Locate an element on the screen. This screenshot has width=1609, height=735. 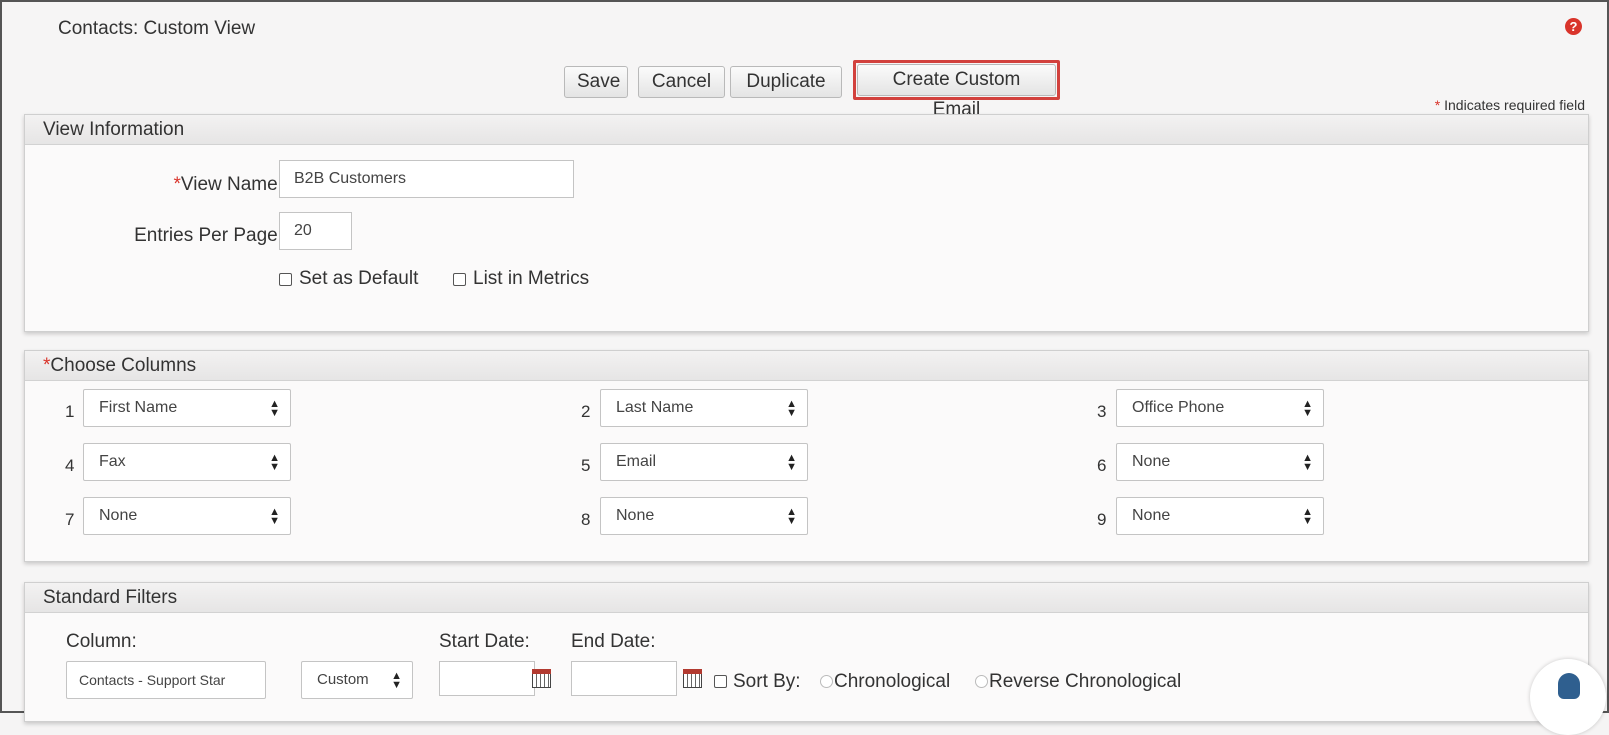
column-select-3: Office Phone ▲ ▼ is located at coordinates (1220, 408).